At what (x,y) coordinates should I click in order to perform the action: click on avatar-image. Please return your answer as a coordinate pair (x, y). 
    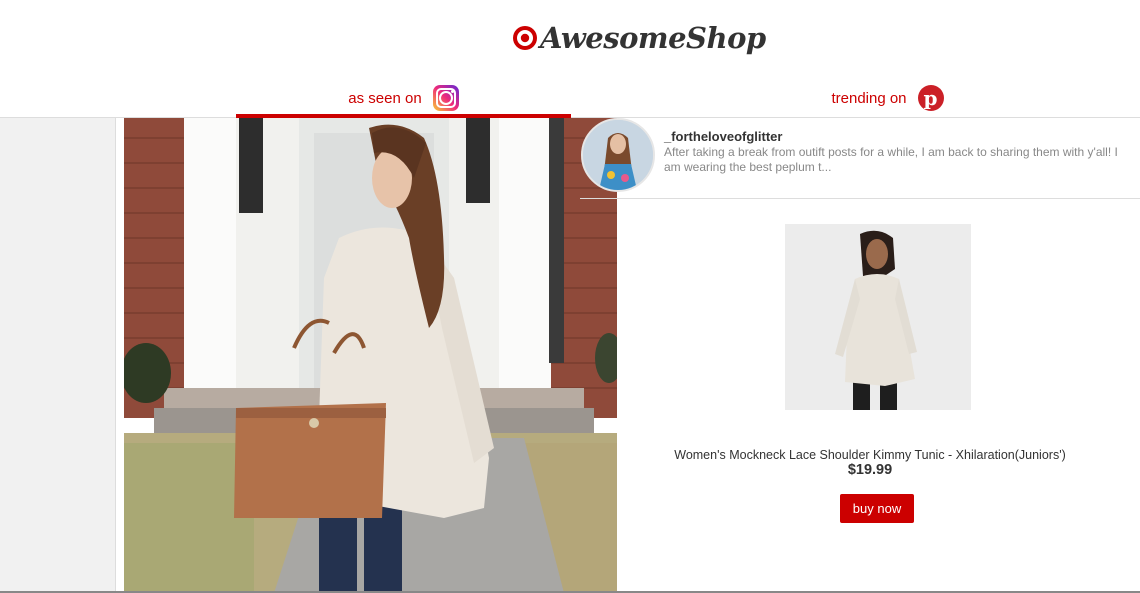
    Looking at the image, I should click on (618, 155).